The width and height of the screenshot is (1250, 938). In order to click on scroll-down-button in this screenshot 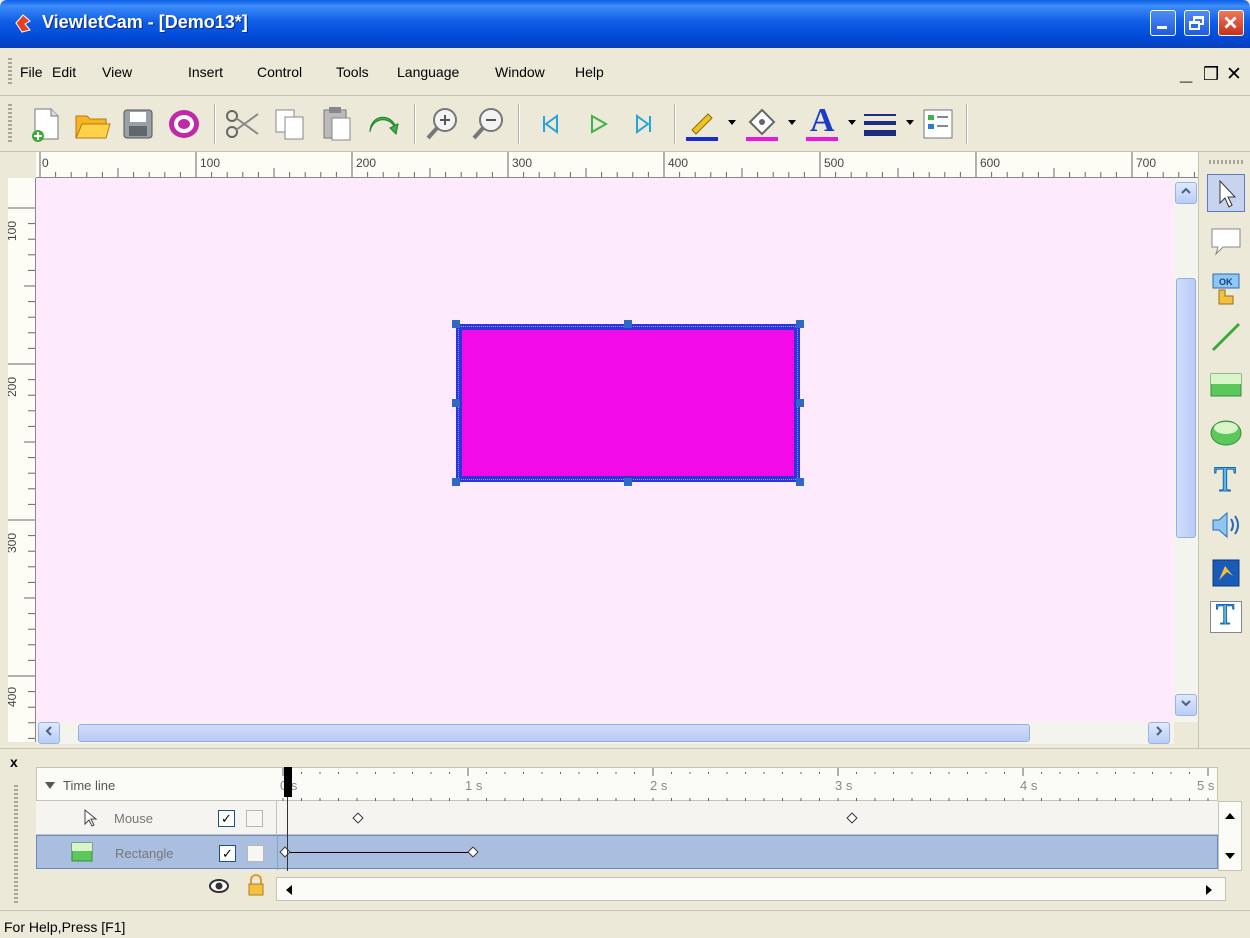, I will do `click(1186, 705)`.